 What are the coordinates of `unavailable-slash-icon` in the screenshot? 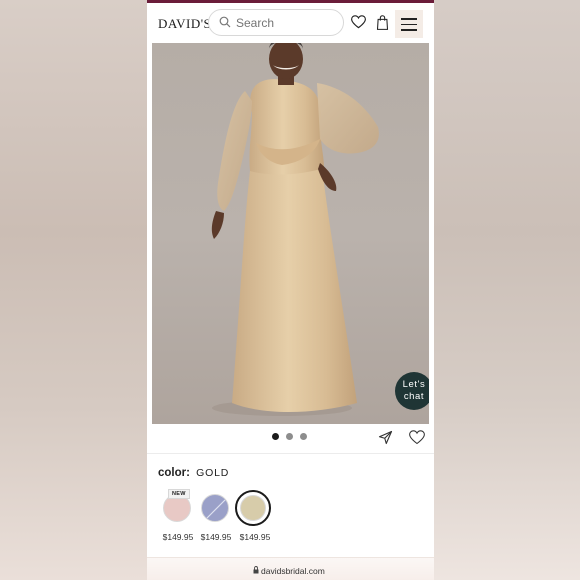 It's located at (216, 509).